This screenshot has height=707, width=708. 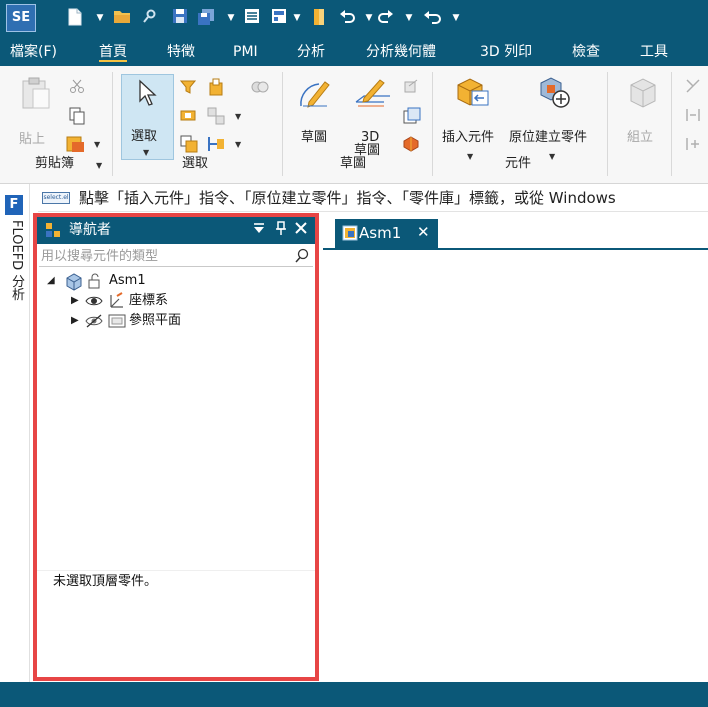 I want to click on clipboard-group-dropdown-icon: ▼, so click(x=99, y=165).